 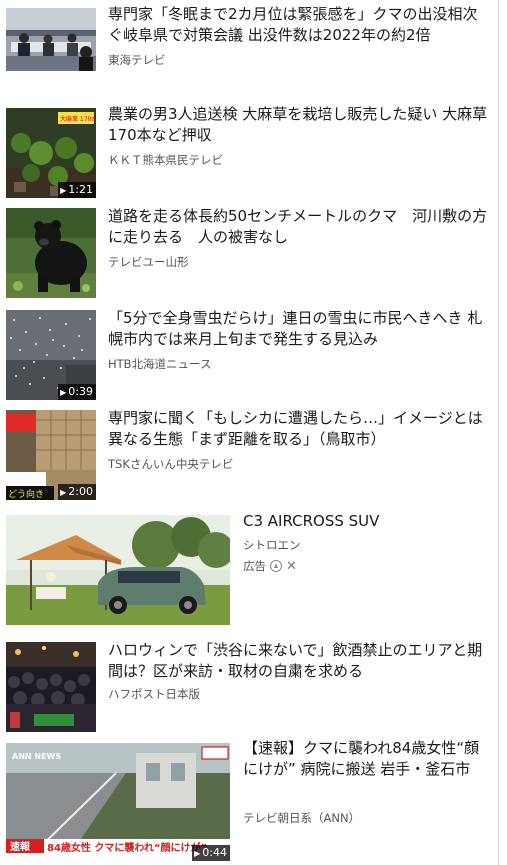 What do you see at coordinates (51, 455) in the screenshot?
I see `thumbnail-deer: どう向き ▶ 2:00` at bounding box center [51, 455].